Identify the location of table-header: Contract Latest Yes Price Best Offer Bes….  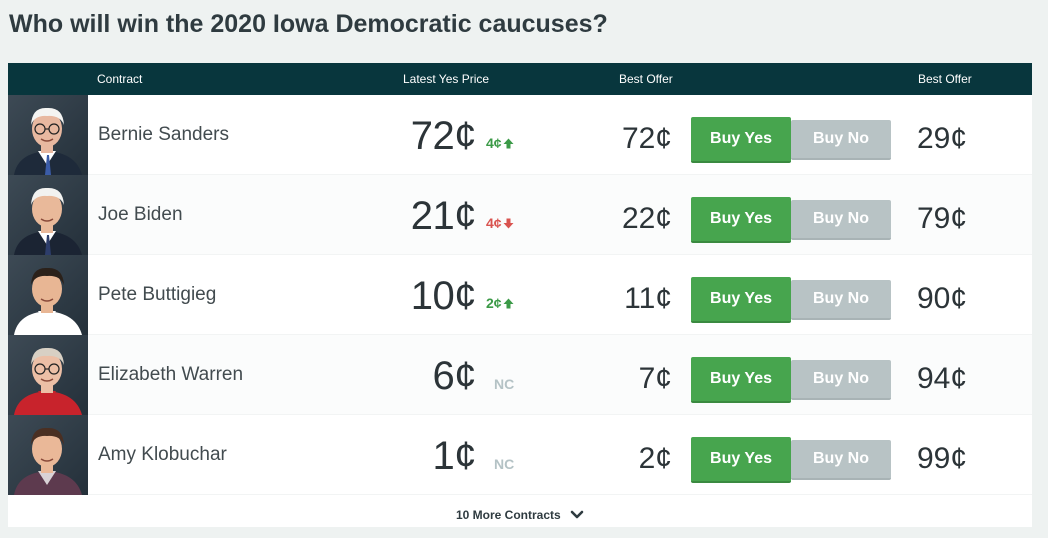
(520, 79).